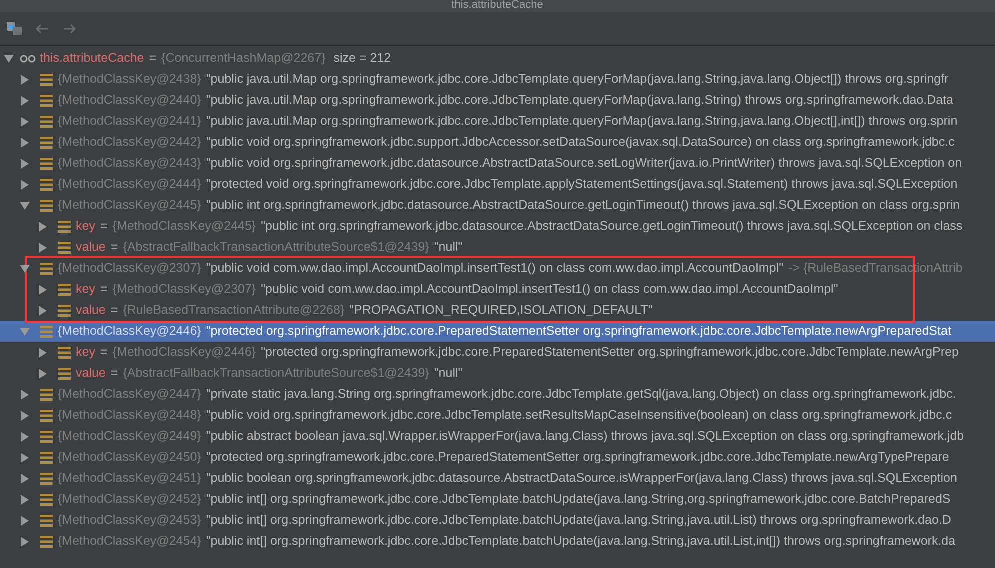 This screenshot has width=995, height=568. Describe the element at coordinates (130, 185) in the screenshot. I see `object-reference: {MethodClassKey@2444}` at that location.